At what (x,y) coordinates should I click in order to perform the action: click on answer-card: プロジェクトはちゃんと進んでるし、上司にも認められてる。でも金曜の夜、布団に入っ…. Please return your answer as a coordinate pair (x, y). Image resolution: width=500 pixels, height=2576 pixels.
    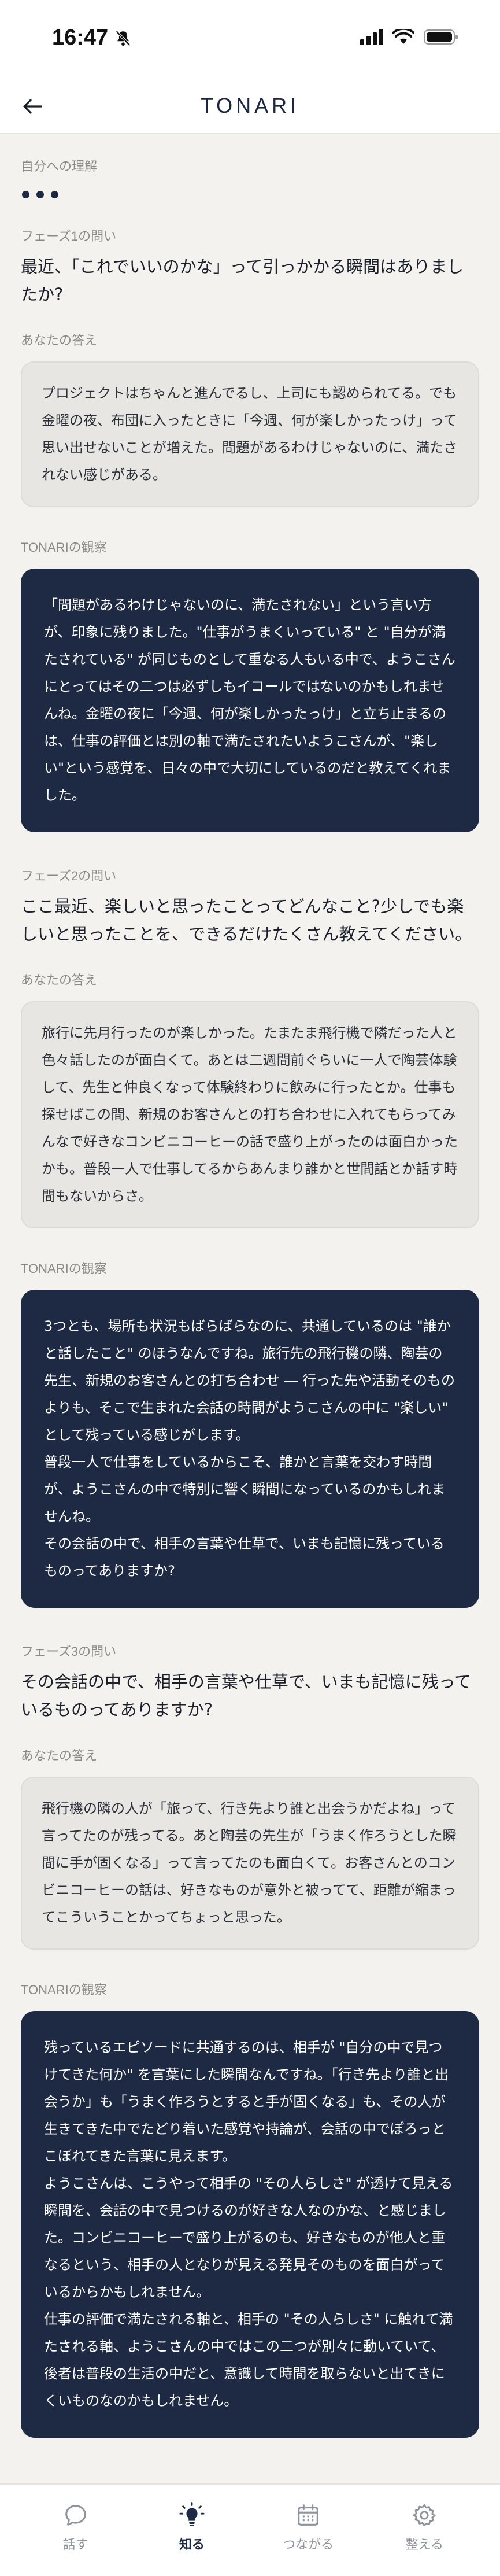
    Looking at the image, I should click on (250, 434).